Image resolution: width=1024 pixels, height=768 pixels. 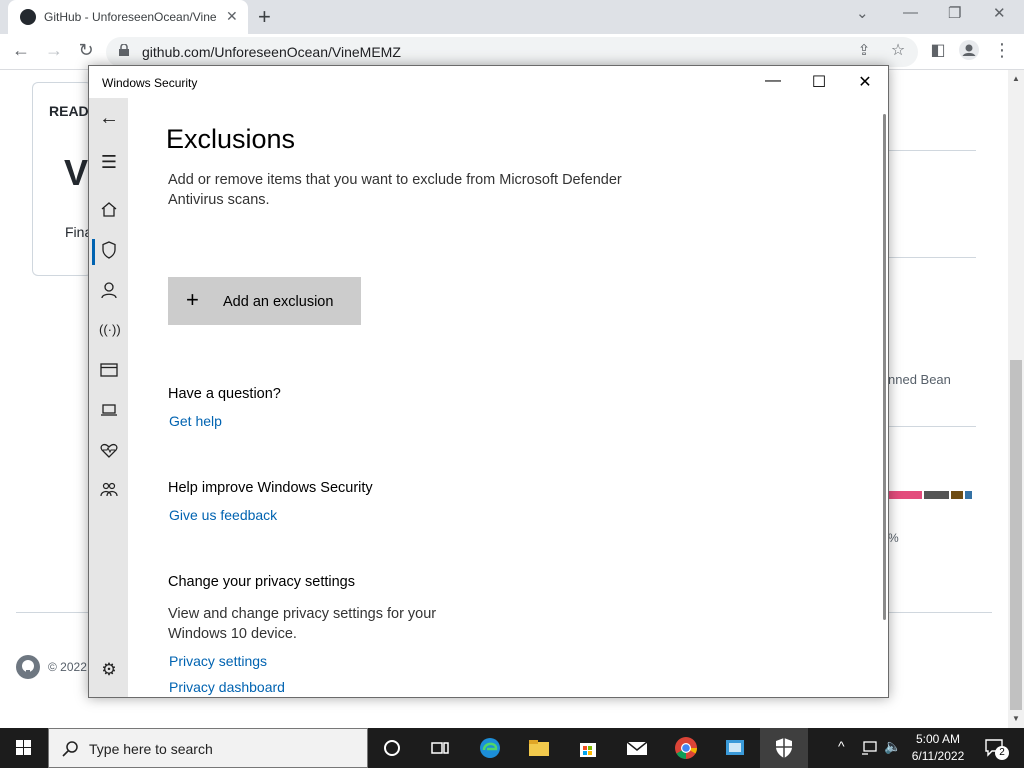 What do you see at coordinates (271, 52) in the screenshot?
I see `url-text: github.com/UnforeseenOcean/VineMEMZ` at bounding box center [271, 52].